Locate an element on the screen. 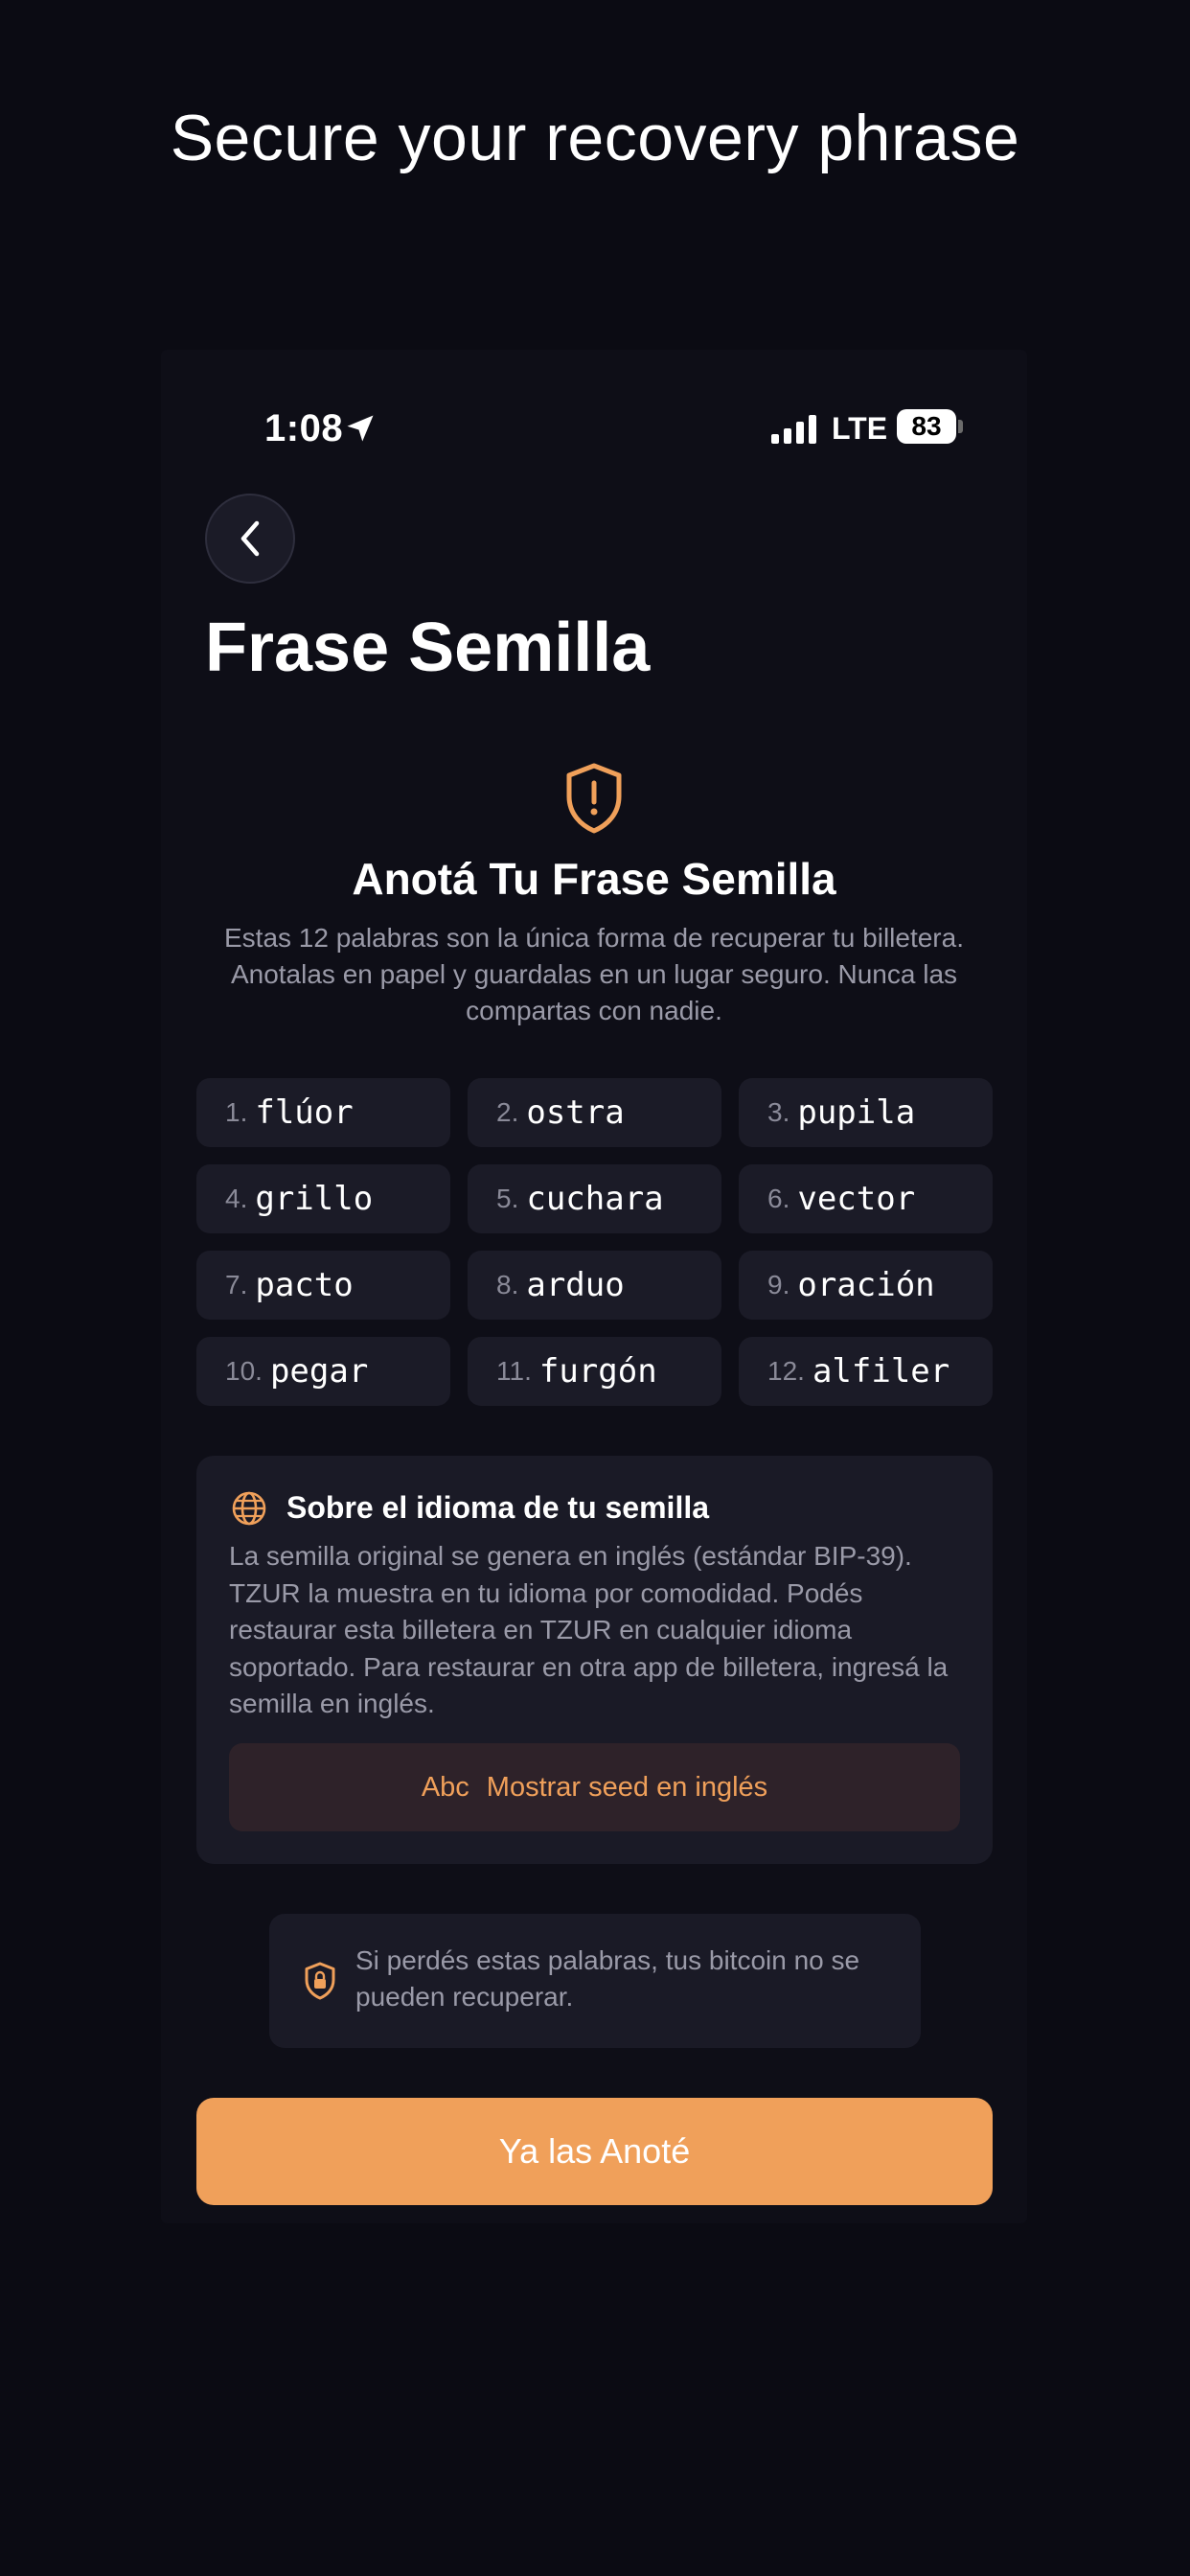  show-english-seed-label: Mostrar seed en inglés is located at coordinates (627, 1787).